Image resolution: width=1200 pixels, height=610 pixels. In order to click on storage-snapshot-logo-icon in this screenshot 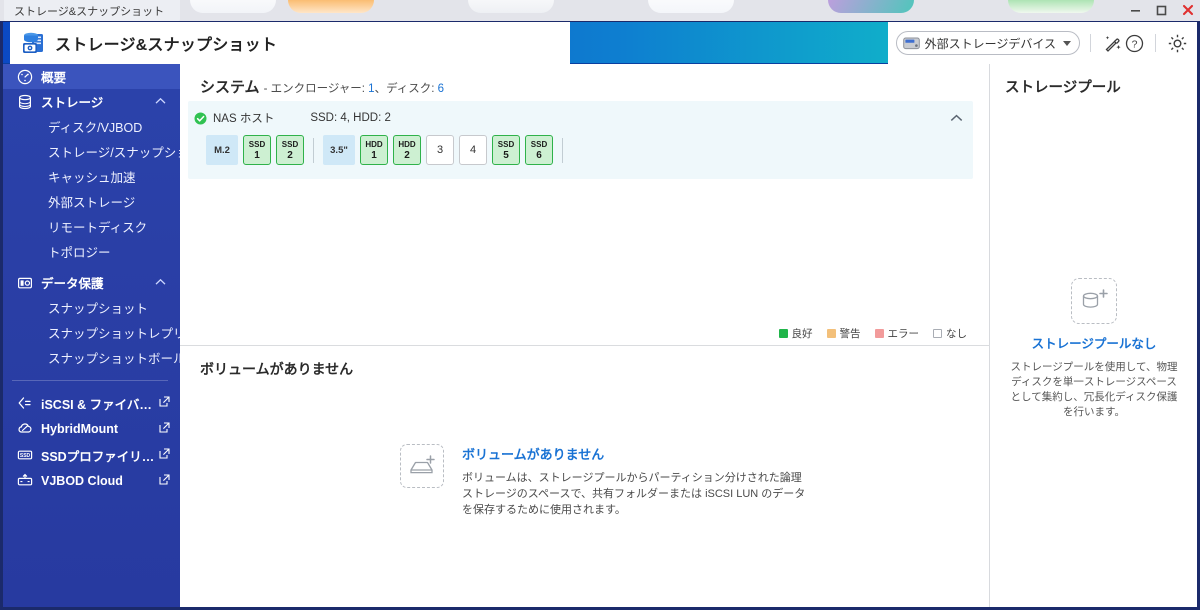, I will do `click(33, 43)`.